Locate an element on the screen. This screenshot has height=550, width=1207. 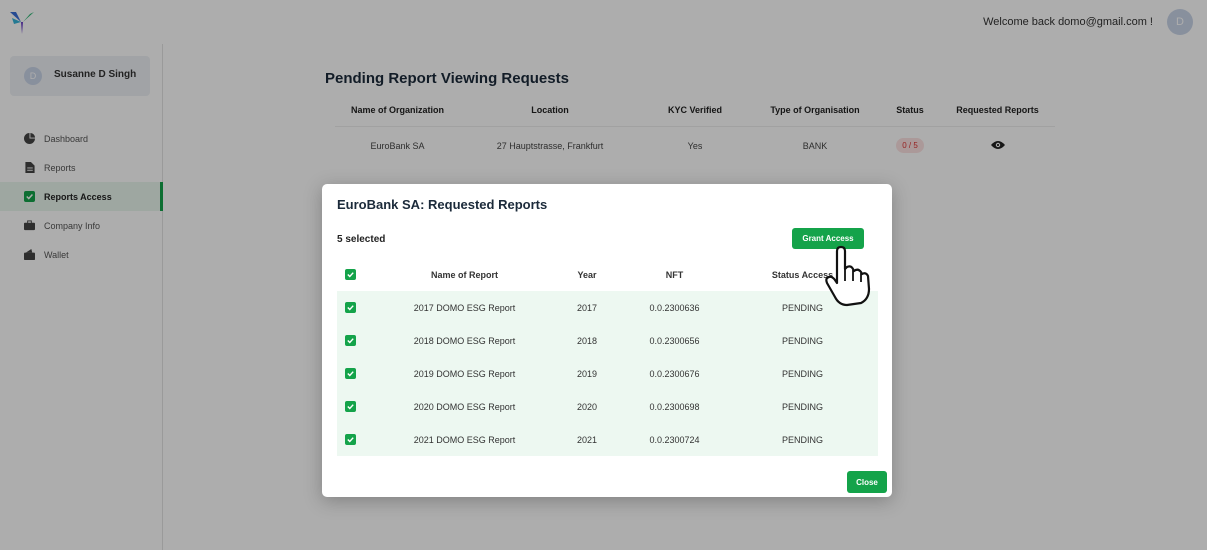
year-cell: 2017 is located at coordinates (587, 307).